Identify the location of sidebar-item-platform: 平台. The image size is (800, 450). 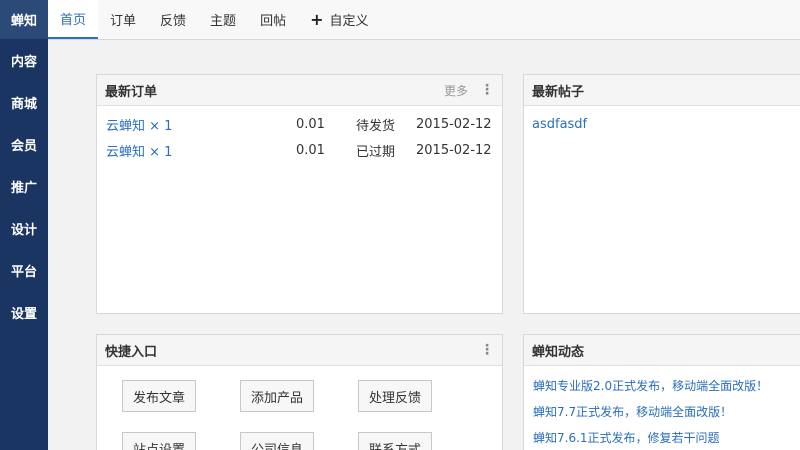
(24, 270).